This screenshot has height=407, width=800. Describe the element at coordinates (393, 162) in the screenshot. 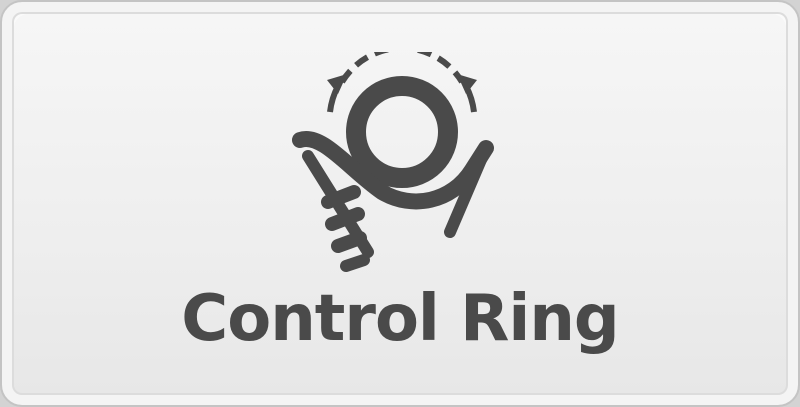

I see `control-ring-icon` at that location.